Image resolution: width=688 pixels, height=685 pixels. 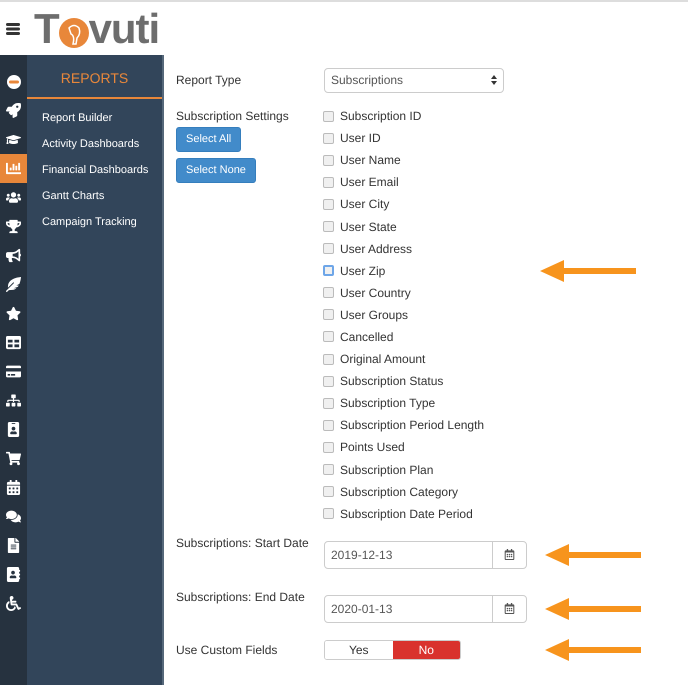 I want to click on logo: T vuti, so click(x=97, y=29).